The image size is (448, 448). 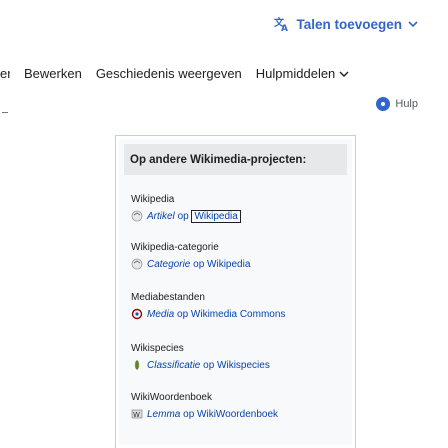 What do you see at coordinates (235, 159) in the screenshot?
I see `sister-projects-heading: Op andere Wikimedia-projecten:` at bounding box center [235, 159].